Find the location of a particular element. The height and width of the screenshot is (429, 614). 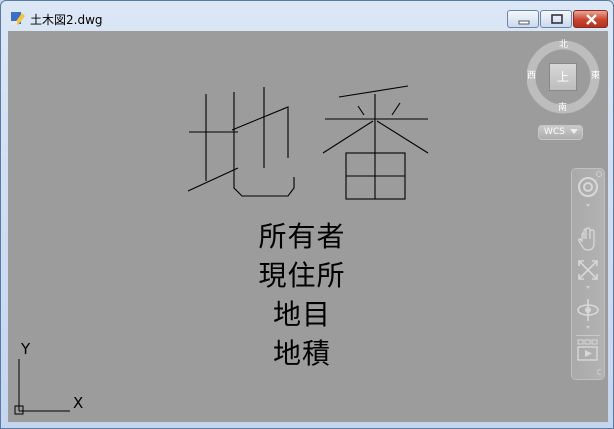

ucs-y-label: Y is located at coordinates (26, 349).